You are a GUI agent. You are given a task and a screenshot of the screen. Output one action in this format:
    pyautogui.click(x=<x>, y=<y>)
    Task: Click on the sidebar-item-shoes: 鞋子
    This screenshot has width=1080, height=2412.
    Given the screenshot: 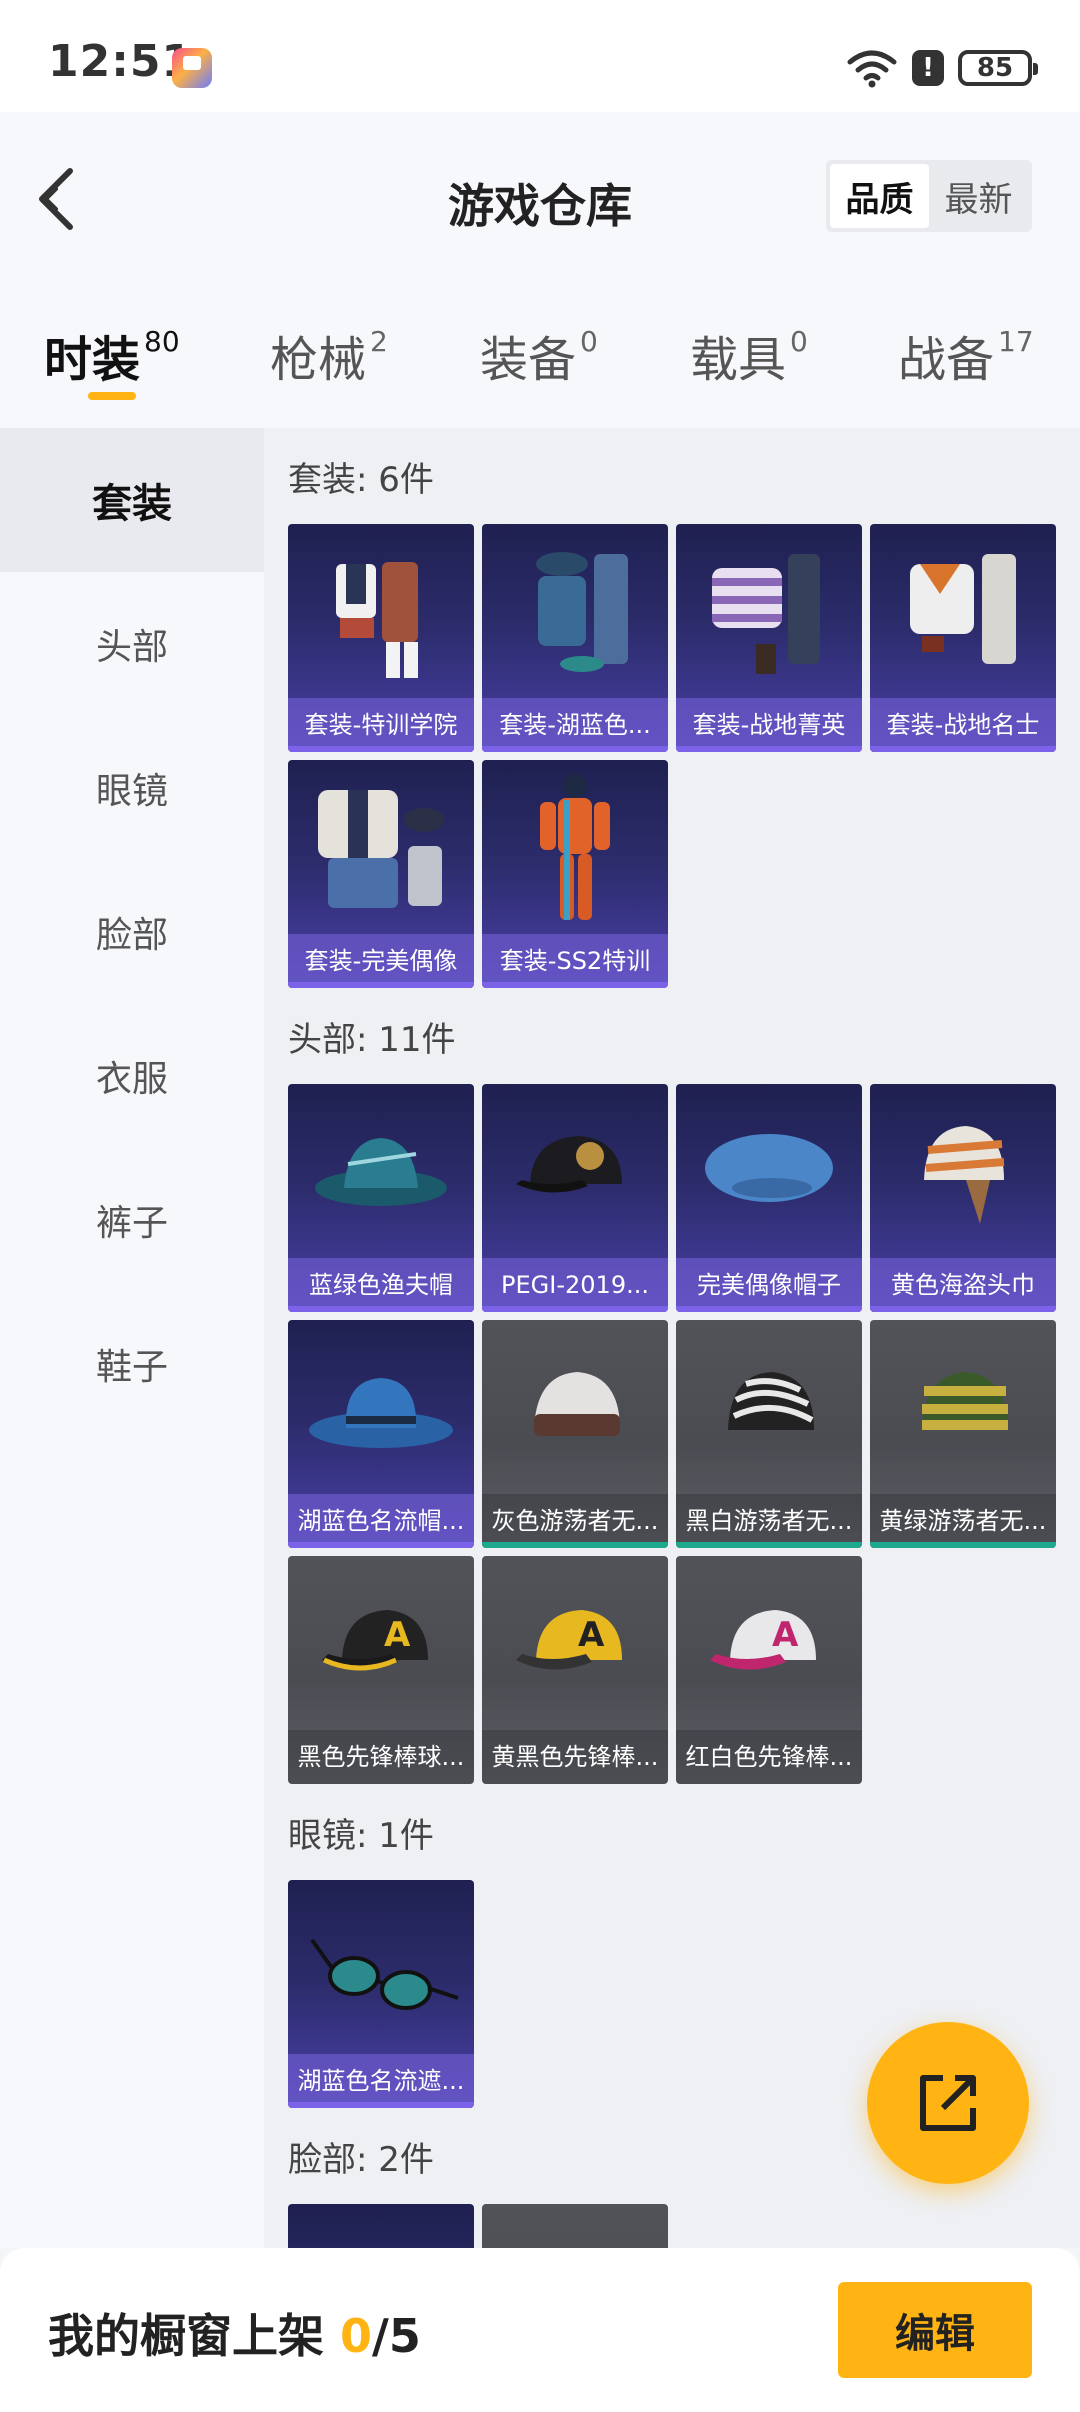 What is the action you would take?
    pyautogui.click(x=132, y=1364)
    